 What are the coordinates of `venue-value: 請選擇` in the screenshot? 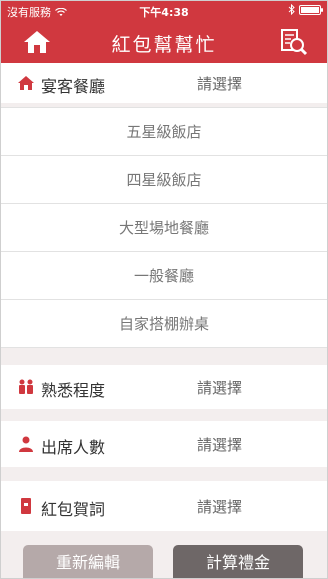 It's located at (219, 83).